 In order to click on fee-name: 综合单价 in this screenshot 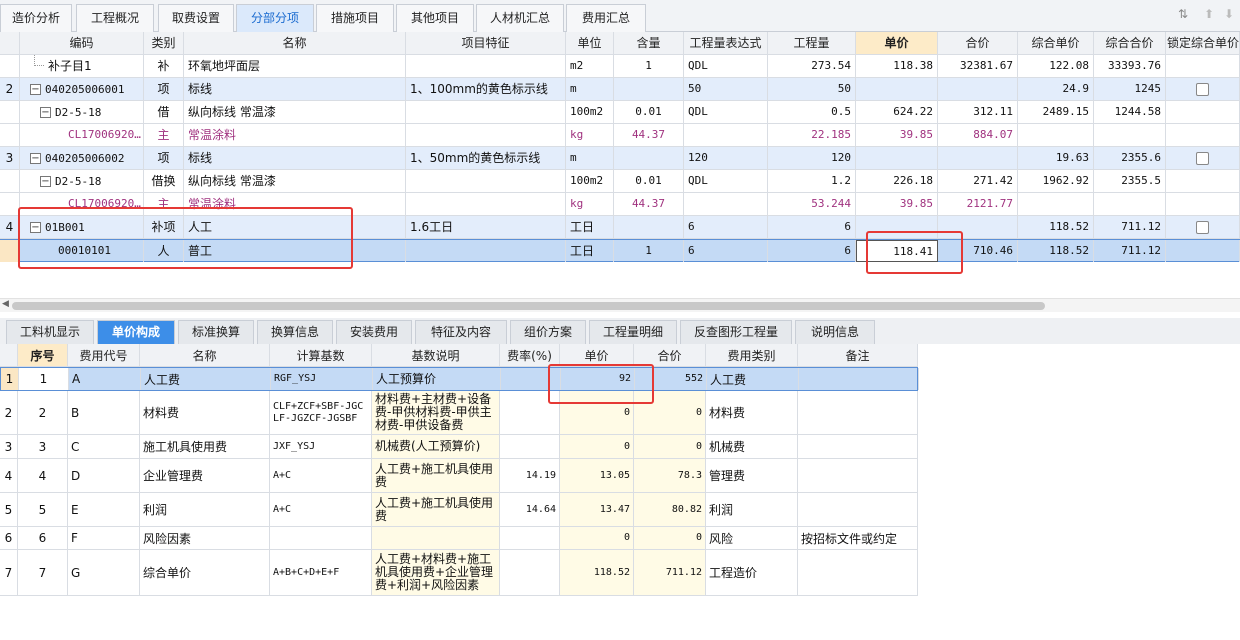, I will do `click(205, 572)`.